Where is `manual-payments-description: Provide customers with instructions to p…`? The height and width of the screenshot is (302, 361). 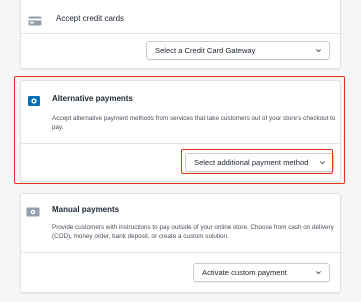
manual-payments-description: Provide customers with instructions to p… is located at coordinates (193, 232).